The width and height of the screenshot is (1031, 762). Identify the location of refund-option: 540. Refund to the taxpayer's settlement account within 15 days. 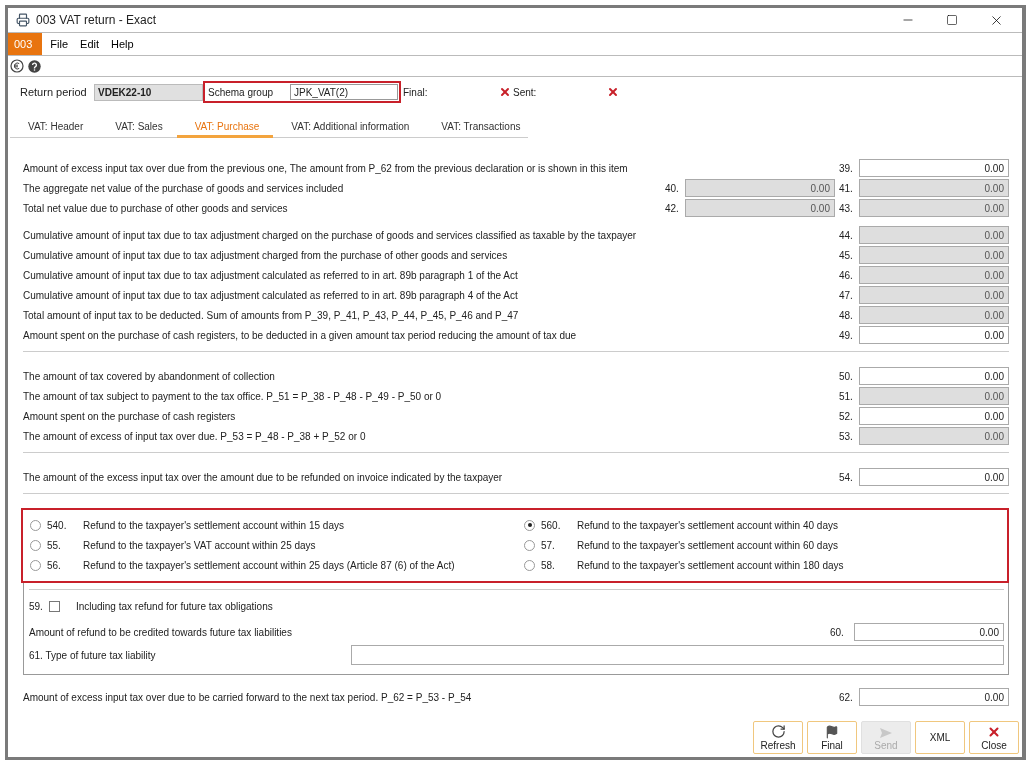
(270, 525).